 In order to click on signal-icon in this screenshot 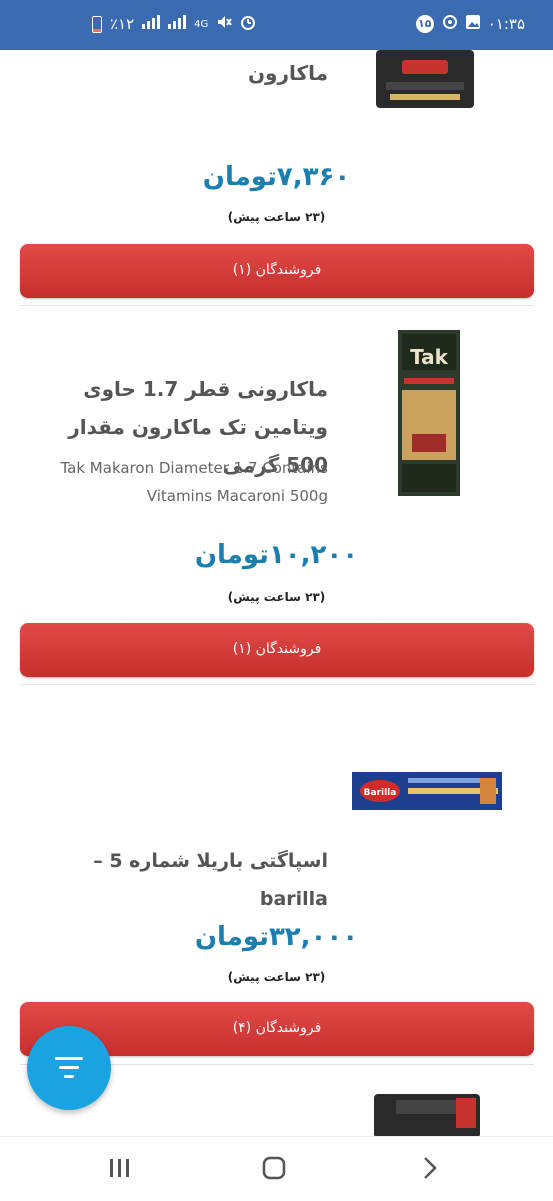, I will do `click(151, 24)`.